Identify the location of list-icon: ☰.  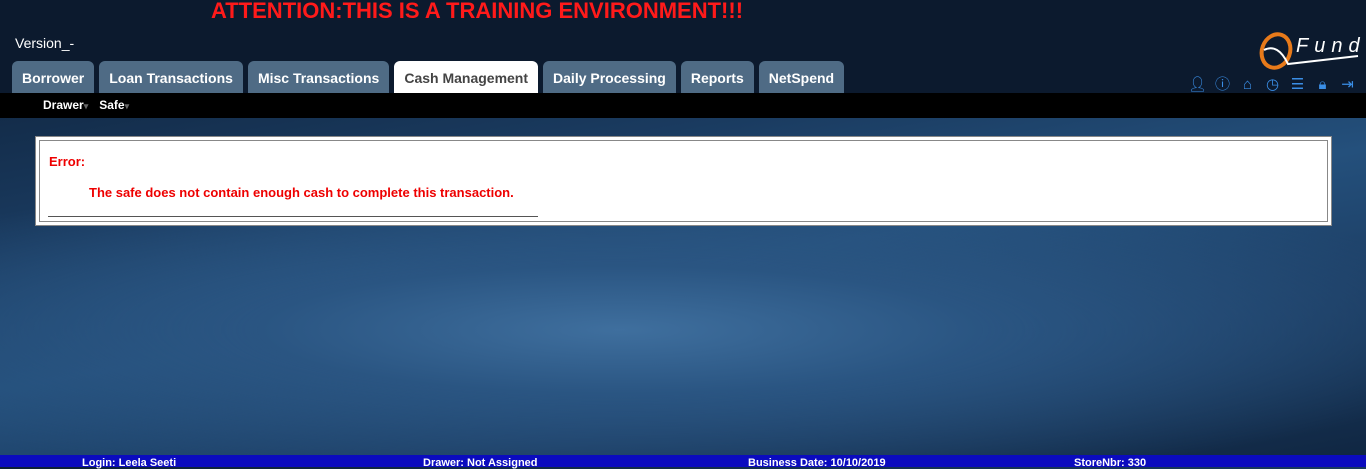
(1297, 84).